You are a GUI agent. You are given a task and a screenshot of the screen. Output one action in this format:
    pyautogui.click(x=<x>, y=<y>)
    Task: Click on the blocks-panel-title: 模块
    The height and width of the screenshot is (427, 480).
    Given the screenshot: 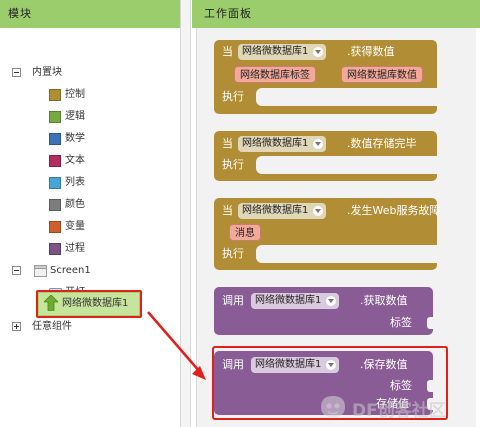 What is the action you would take?
    pyautogui.click(x=90, y=14)
    